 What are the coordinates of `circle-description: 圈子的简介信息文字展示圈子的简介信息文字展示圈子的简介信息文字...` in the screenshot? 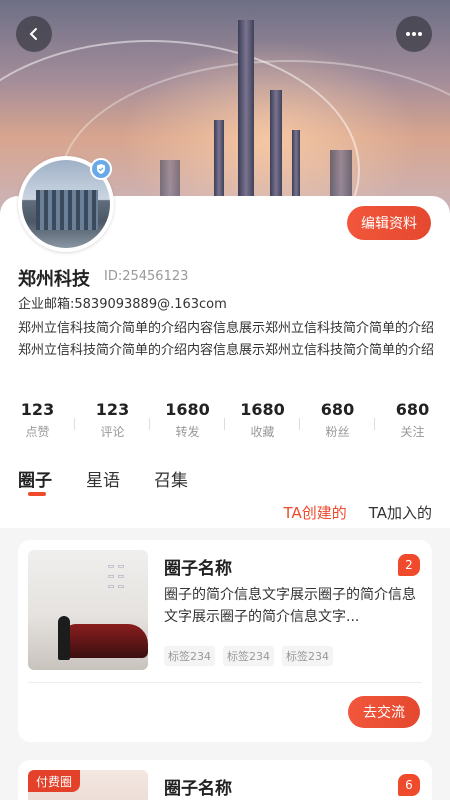 It's located at (290, 606).